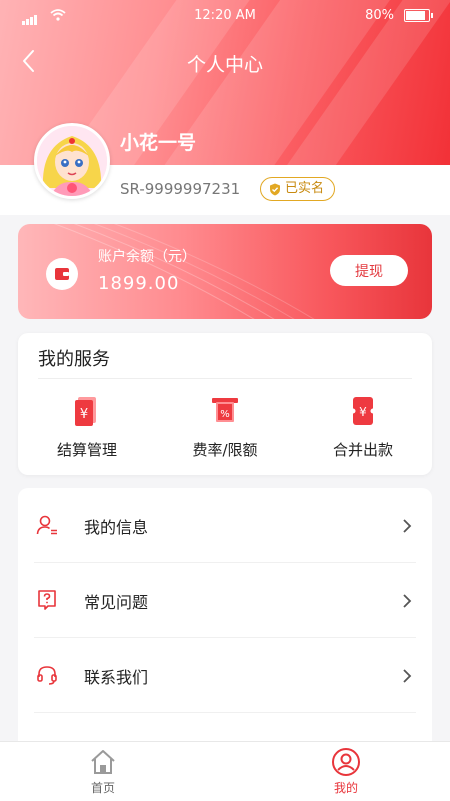 The image size is (450, 801). Describe the element at coordinates (116, 677) in the screenshot. I see `menu-label: 联系我们` at that location.